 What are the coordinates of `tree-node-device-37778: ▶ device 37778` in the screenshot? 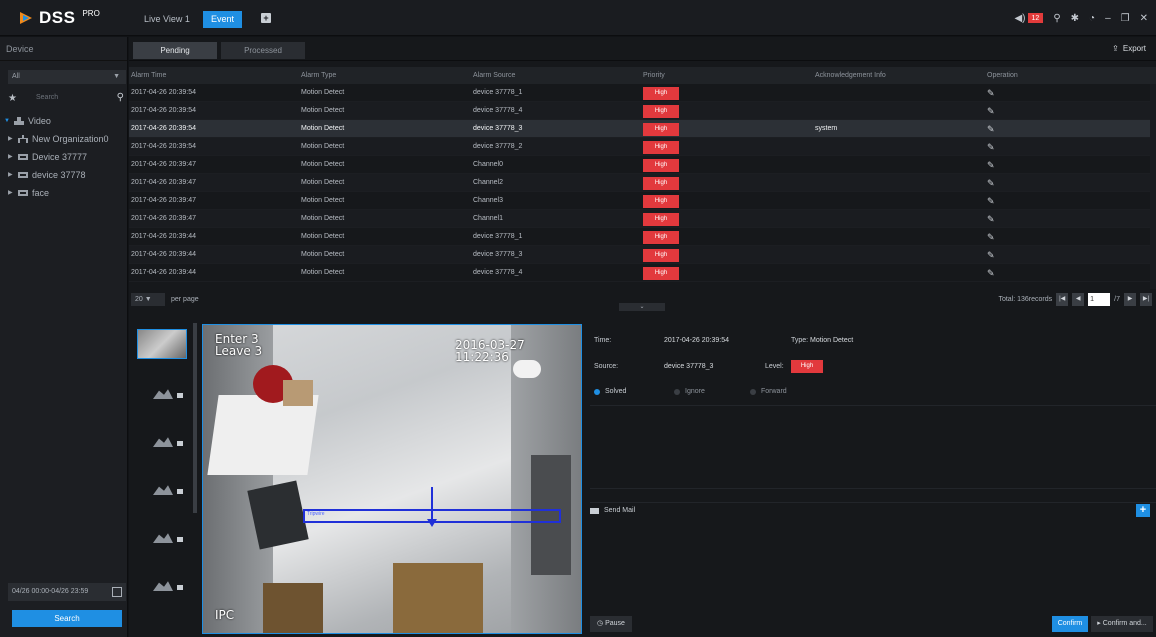 It's located at (66, 175).